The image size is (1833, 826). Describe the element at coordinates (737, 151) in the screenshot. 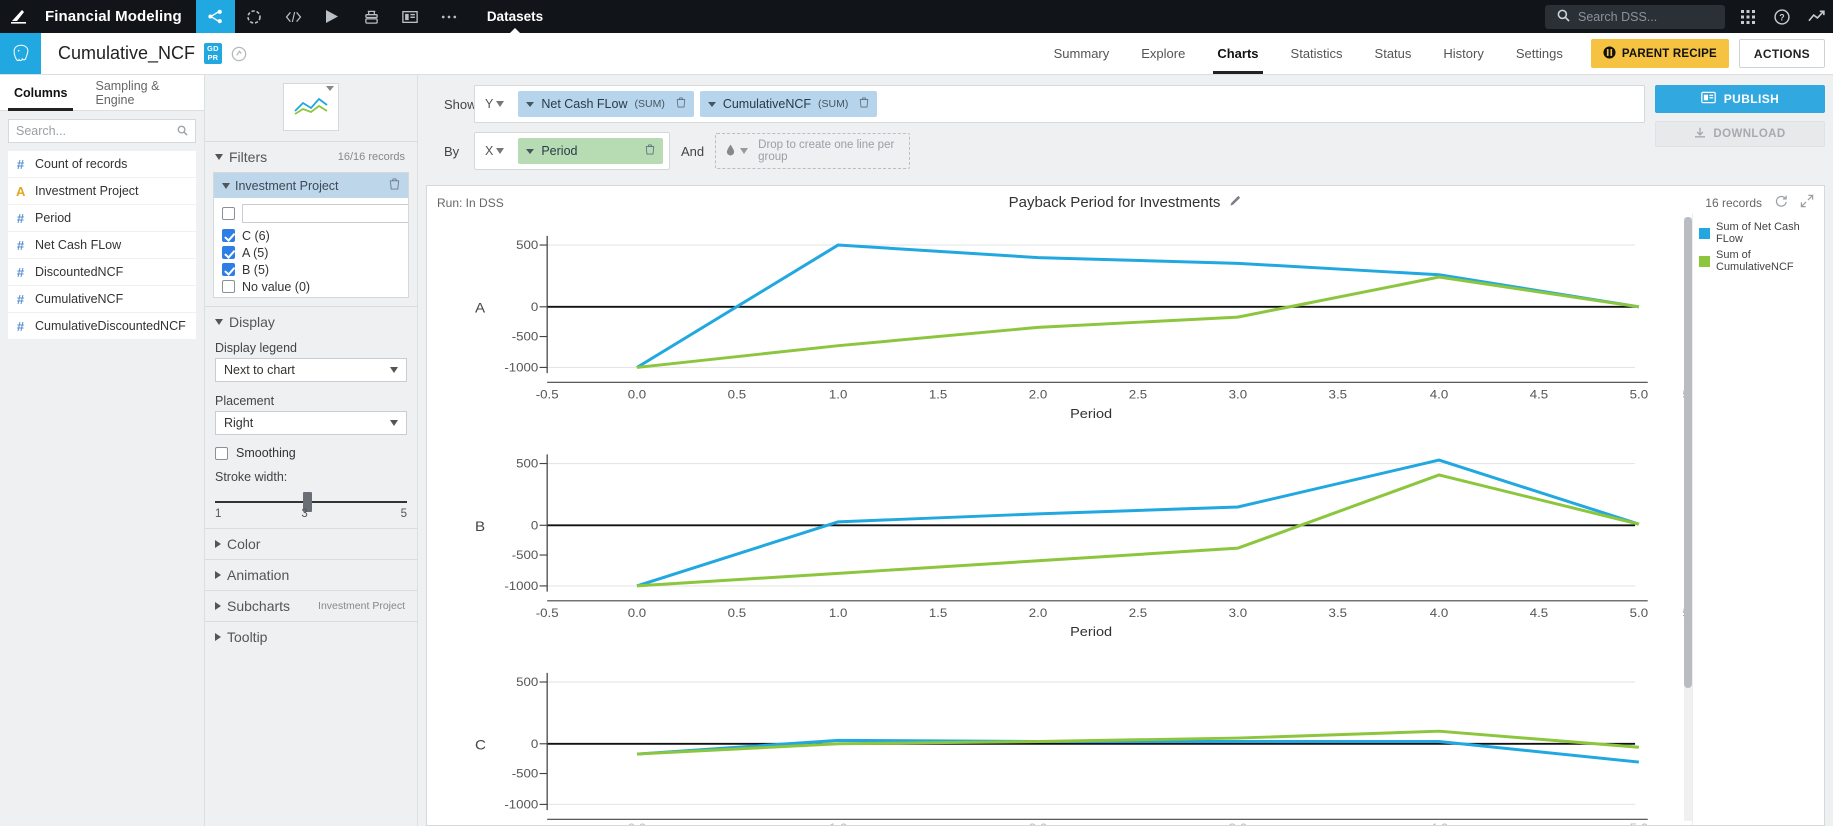

I see `color-drop-selector` at that location.